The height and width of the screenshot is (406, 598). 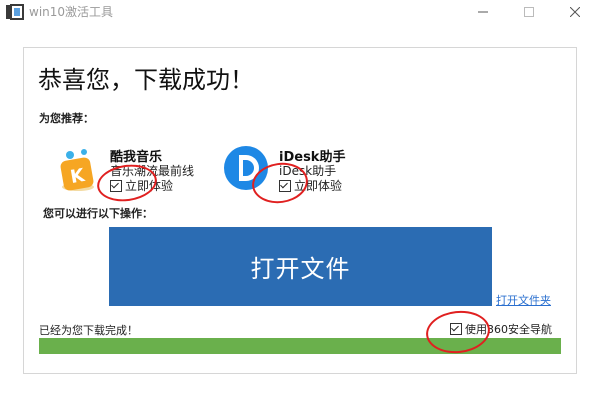 I want to click on download-status-text: 已经为您下载完成！, so click(x=88, y=330).